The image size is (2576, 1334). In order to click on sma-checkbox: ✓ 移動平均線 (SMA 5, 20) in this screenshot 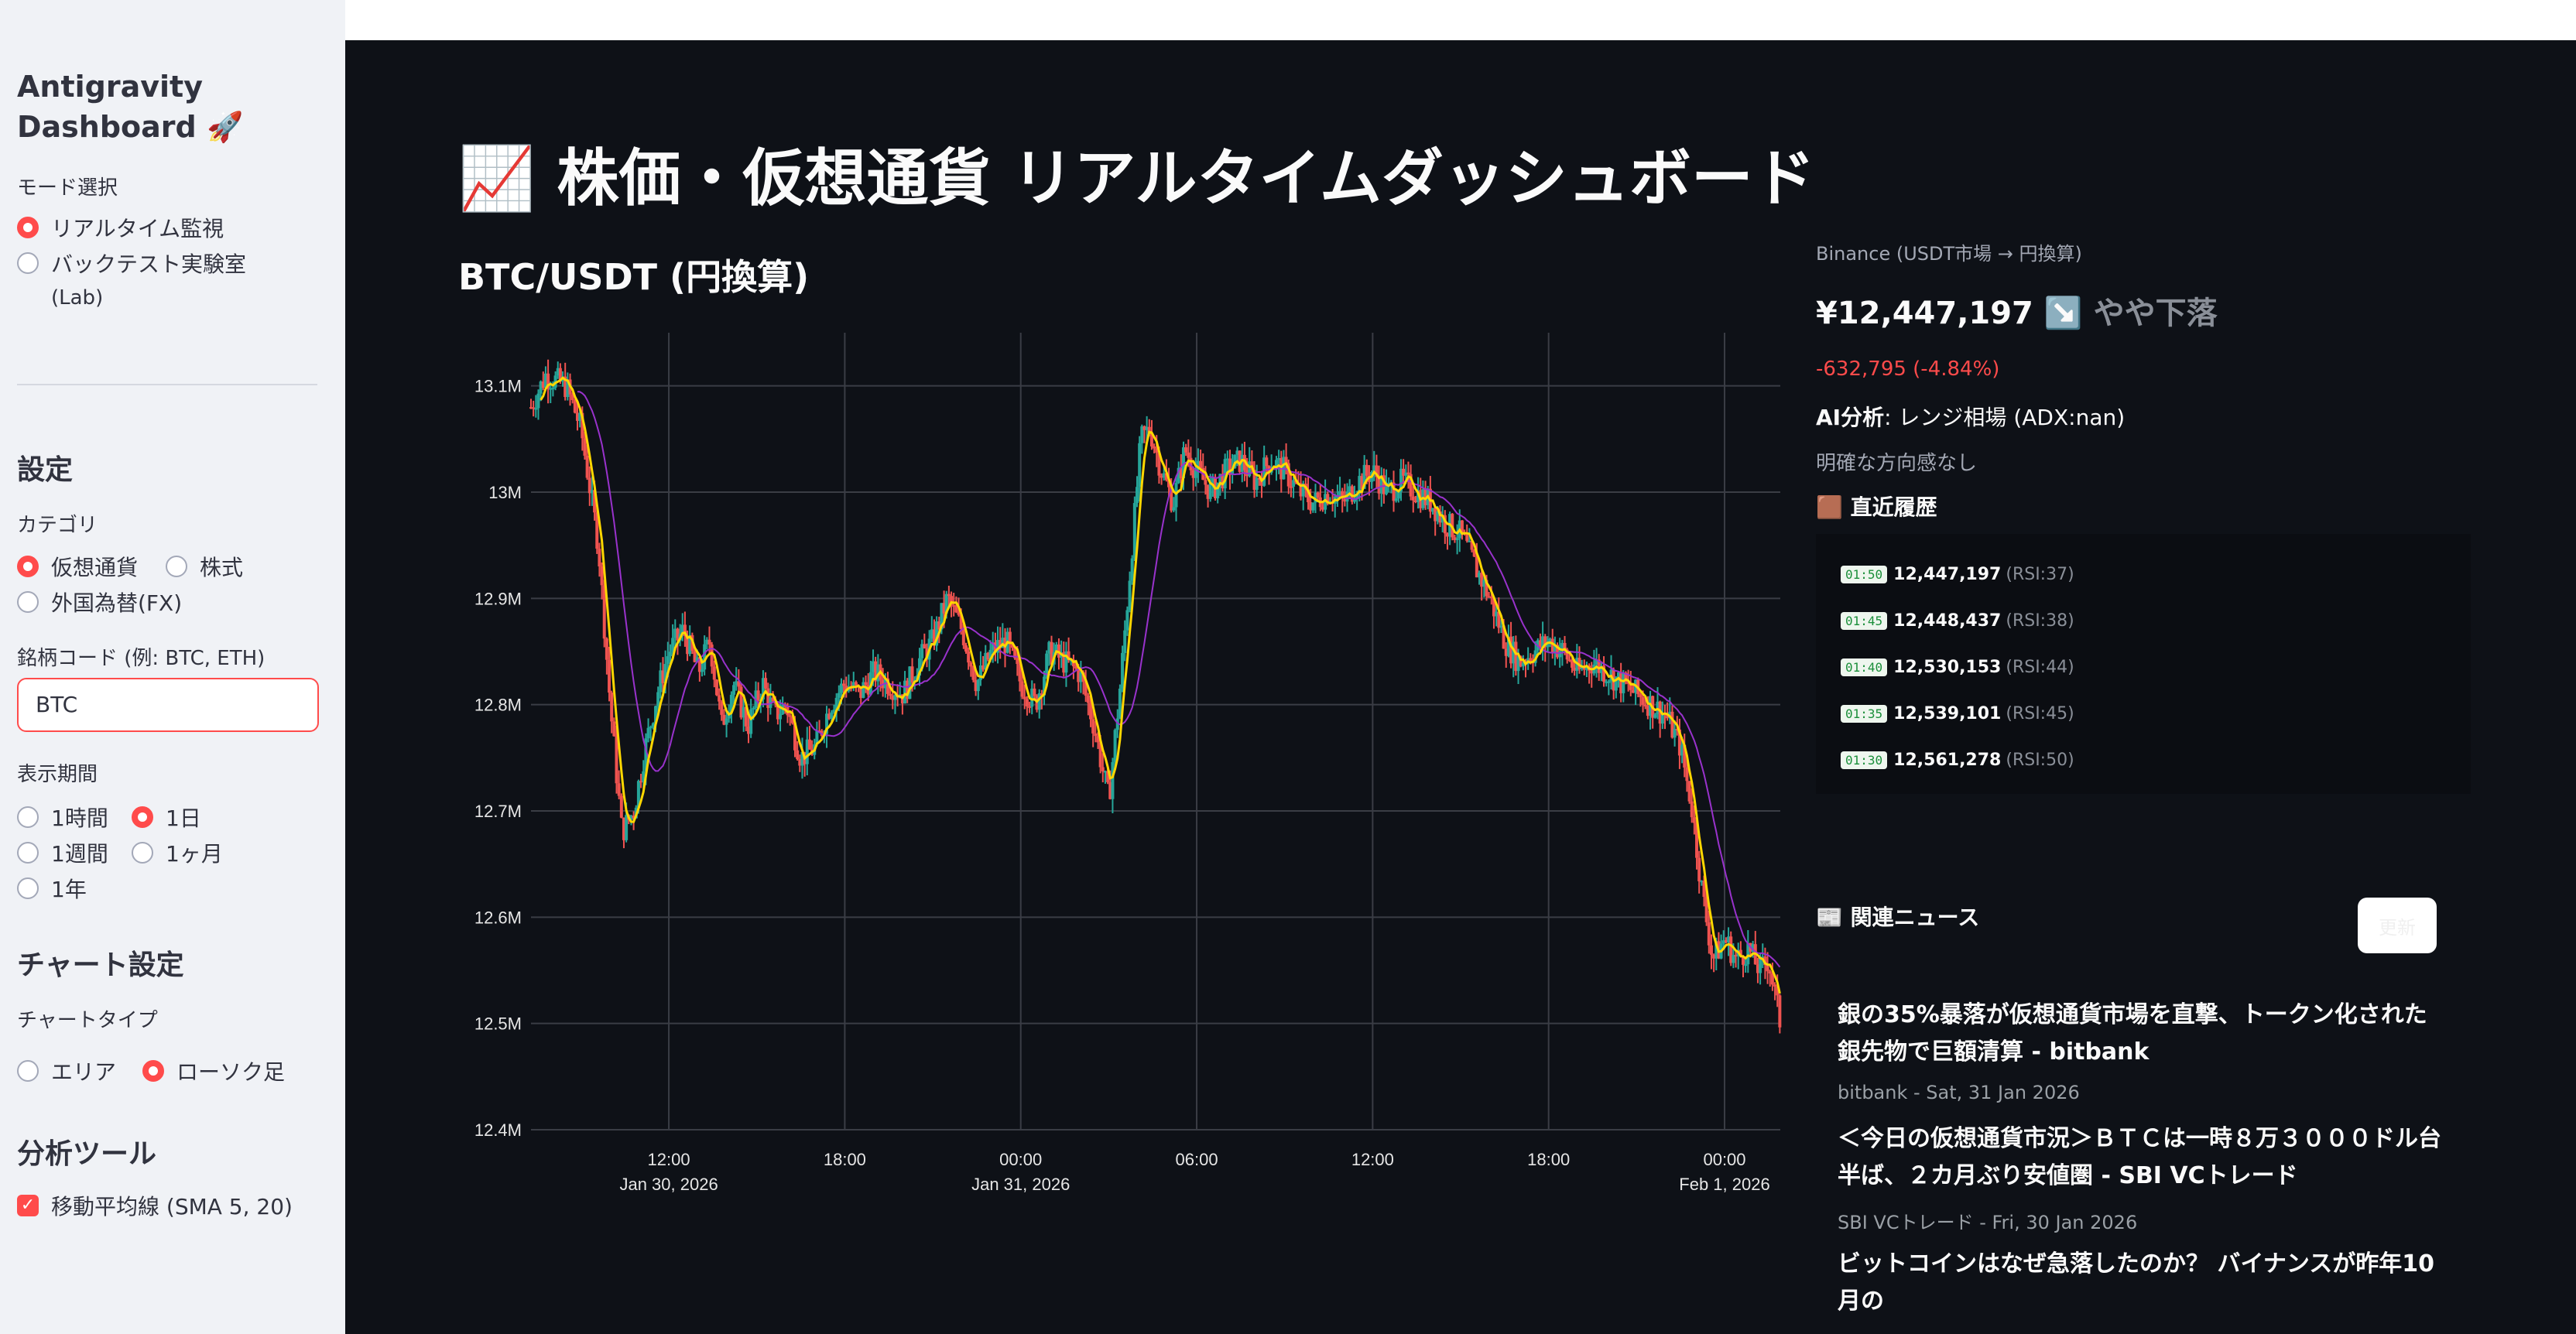, I will do `click(155, 1205)`.